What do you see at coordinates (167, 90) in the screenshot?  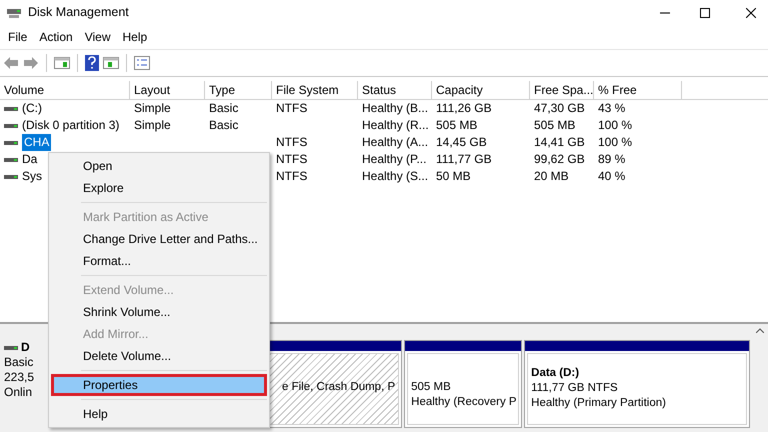 I see `column-header: Layout` at bounding box center [167, 90].